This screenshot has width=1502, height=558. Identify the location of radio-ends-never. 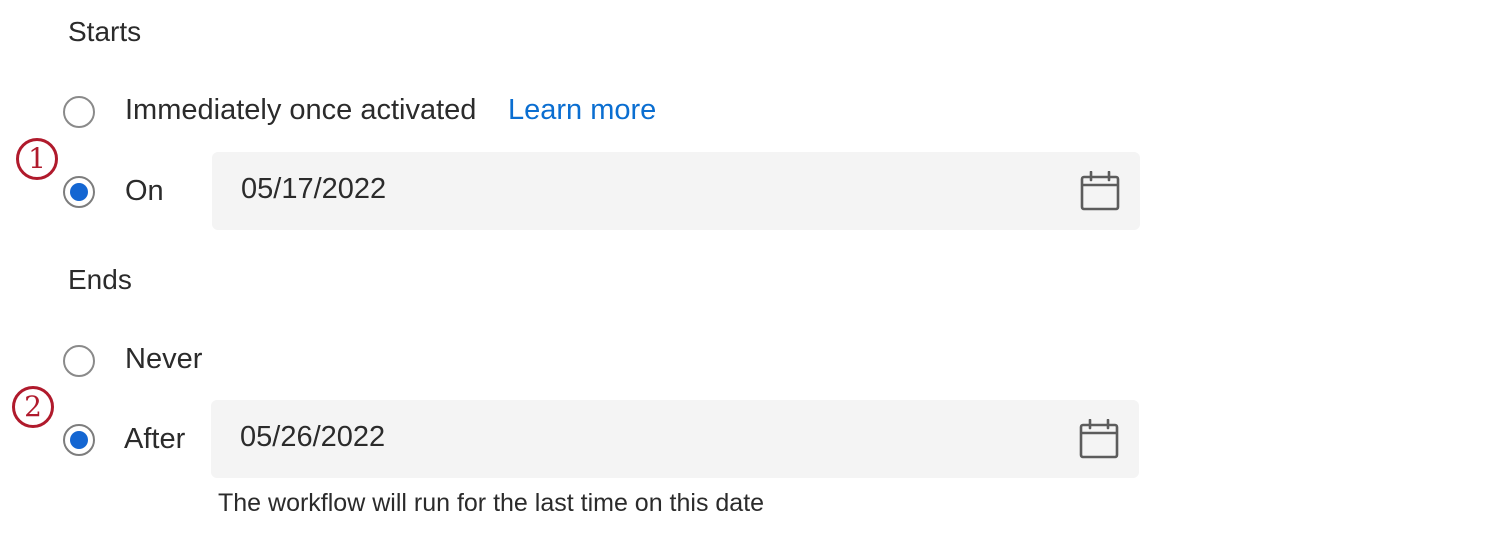
(79, 361).